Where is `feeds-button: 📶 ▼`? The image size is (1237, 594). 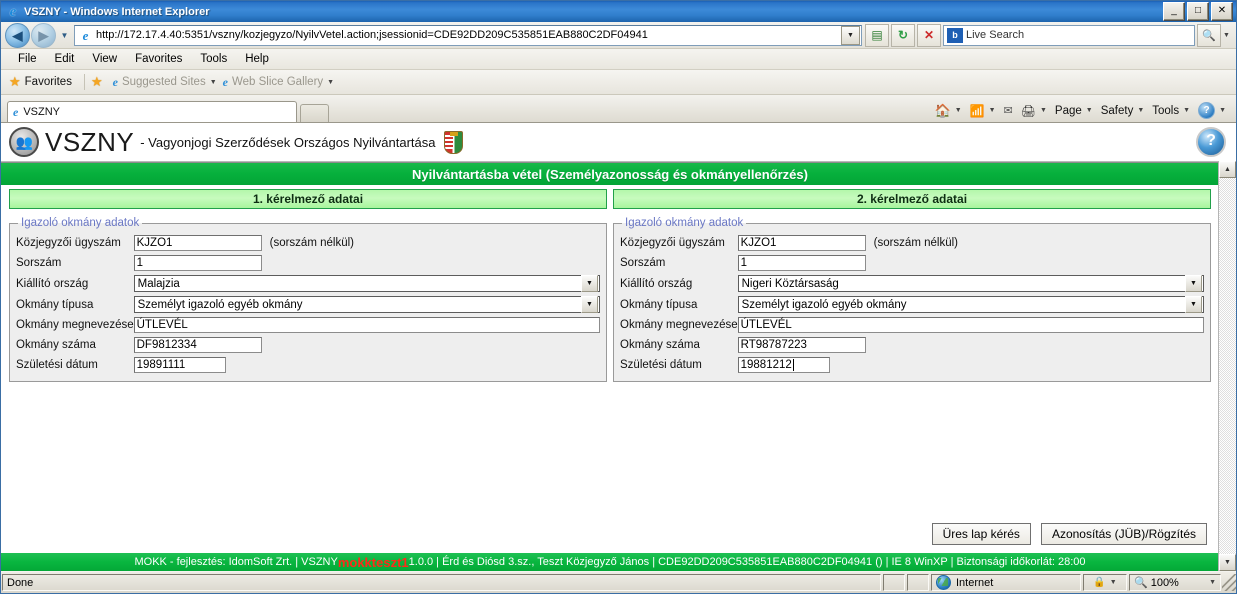 feeds-button: 📶 ▼ is located at coordinates (983, 111).